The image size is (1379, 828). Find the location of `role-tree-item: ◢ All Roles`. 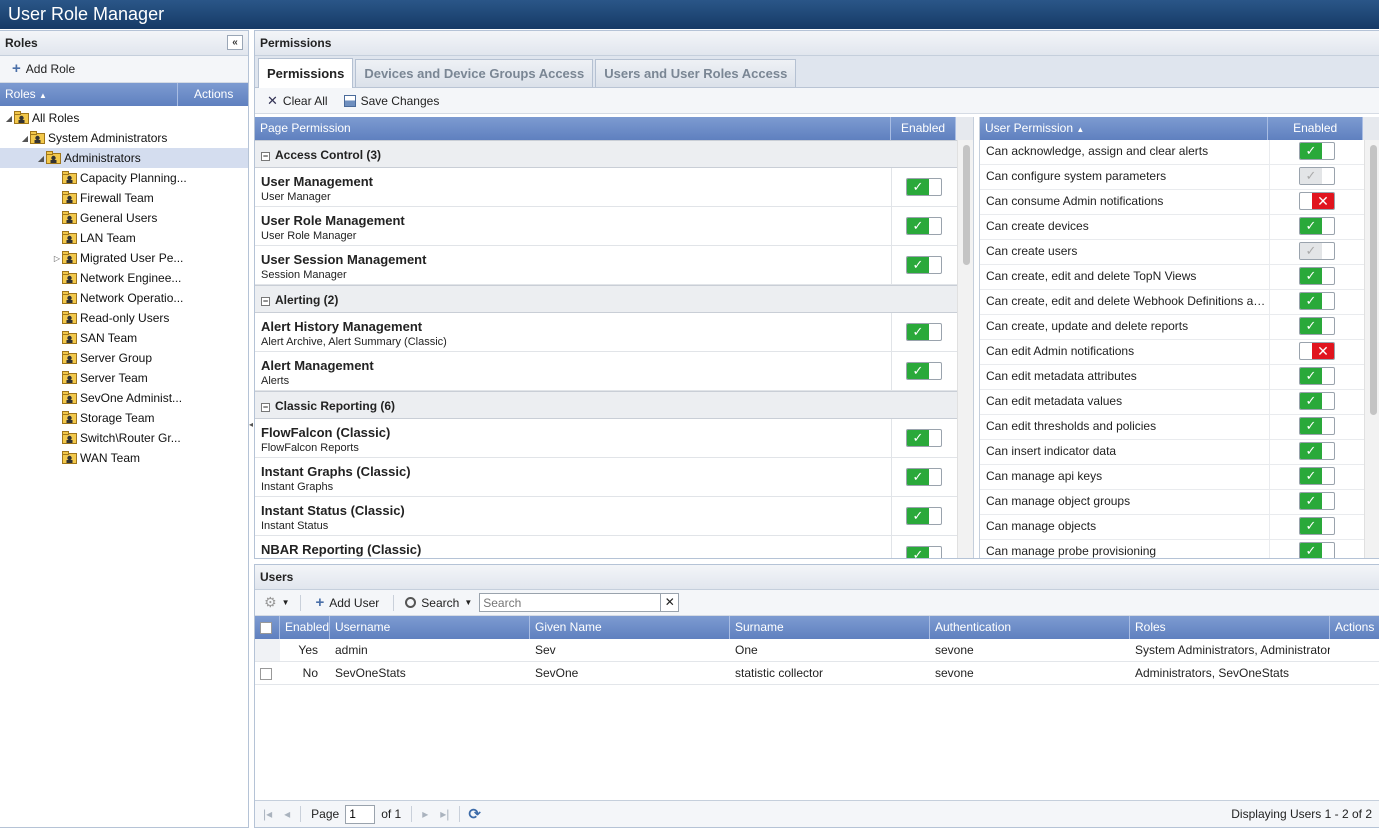

role-tree-item: ◢ All Roles is located at coordinates (124, 118).